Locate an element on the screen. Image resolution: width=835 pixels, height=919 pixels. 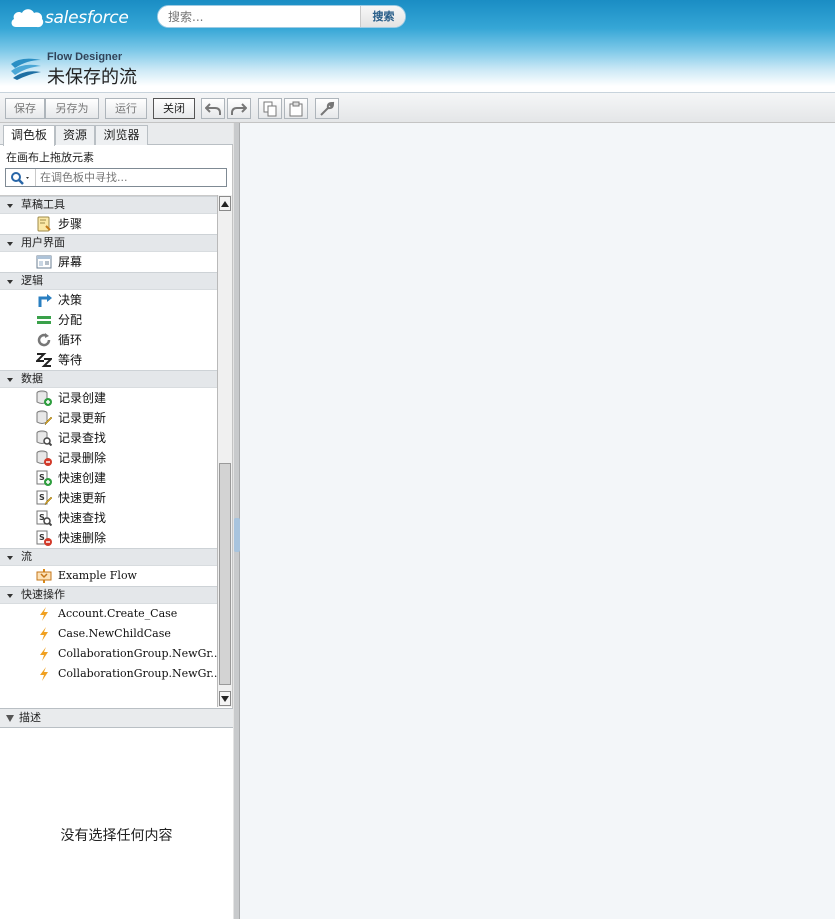
palette-item-fast-delete: S 快速删除 is located at coordinates (108, 538).